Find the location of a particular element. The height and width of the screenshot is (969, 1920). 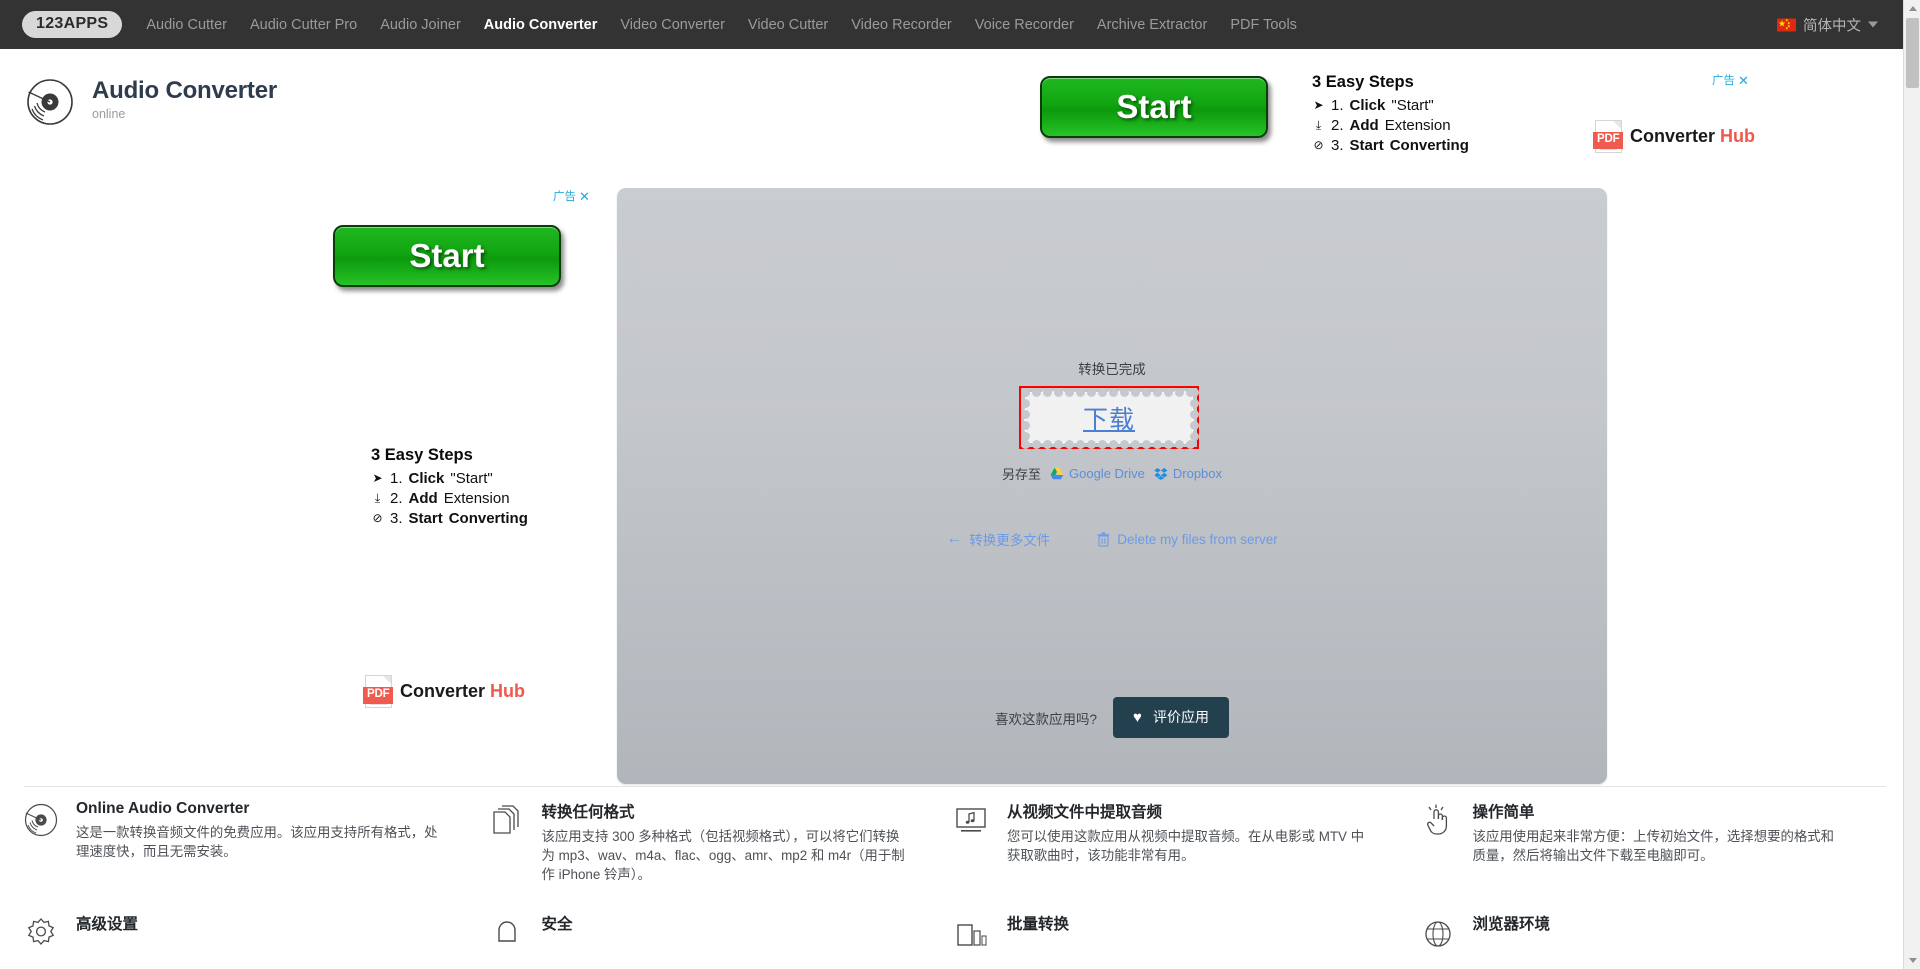

pdf-converter-hub-logo-left: PDF Converter Hub is located at coordinates (444, 691).